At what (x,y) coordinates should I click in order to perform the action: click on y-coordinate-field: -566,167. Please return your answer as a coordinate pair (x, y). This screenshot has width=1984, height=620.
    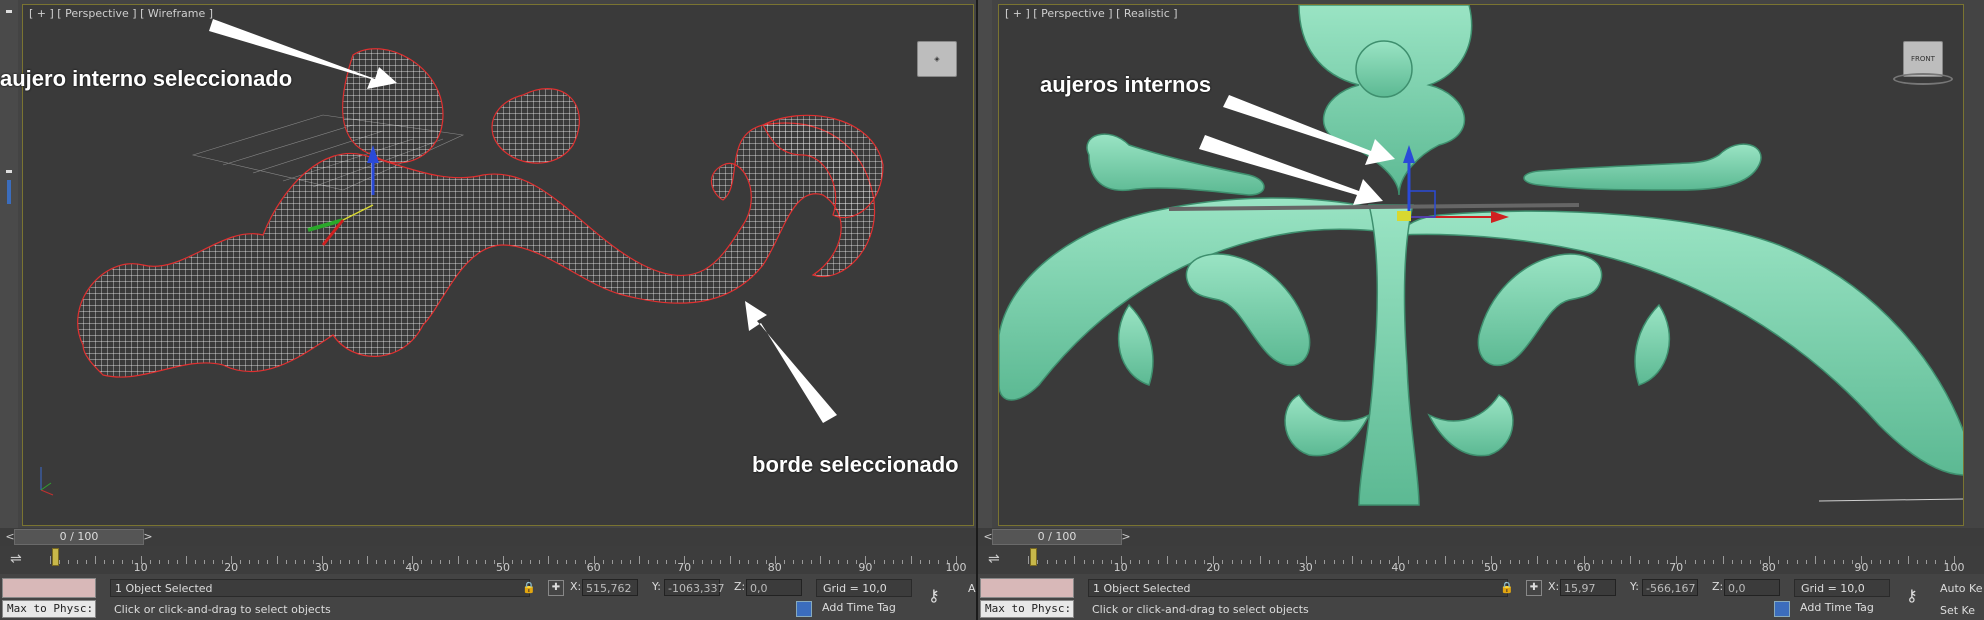
    Looking at the image, I should click on (1670, 587).